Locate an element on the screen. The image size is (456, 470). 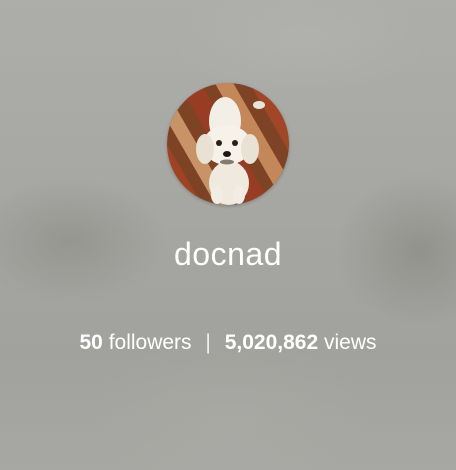
views-count: 5,020,862 is located at coordinates (271, 342).